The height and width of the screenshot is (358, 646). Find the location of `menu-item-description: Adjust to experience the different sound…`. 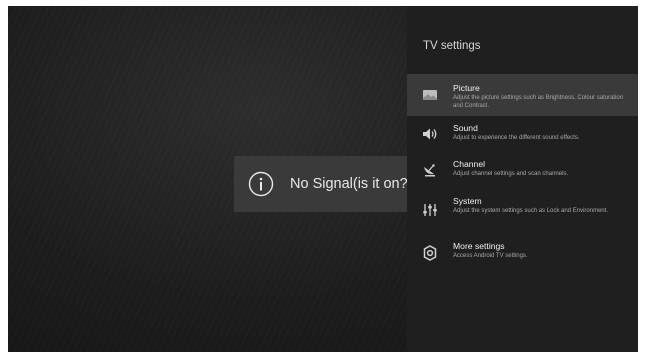

menu-item-description: Adjust to experience the different sound… is located at coordinates (516, 138).